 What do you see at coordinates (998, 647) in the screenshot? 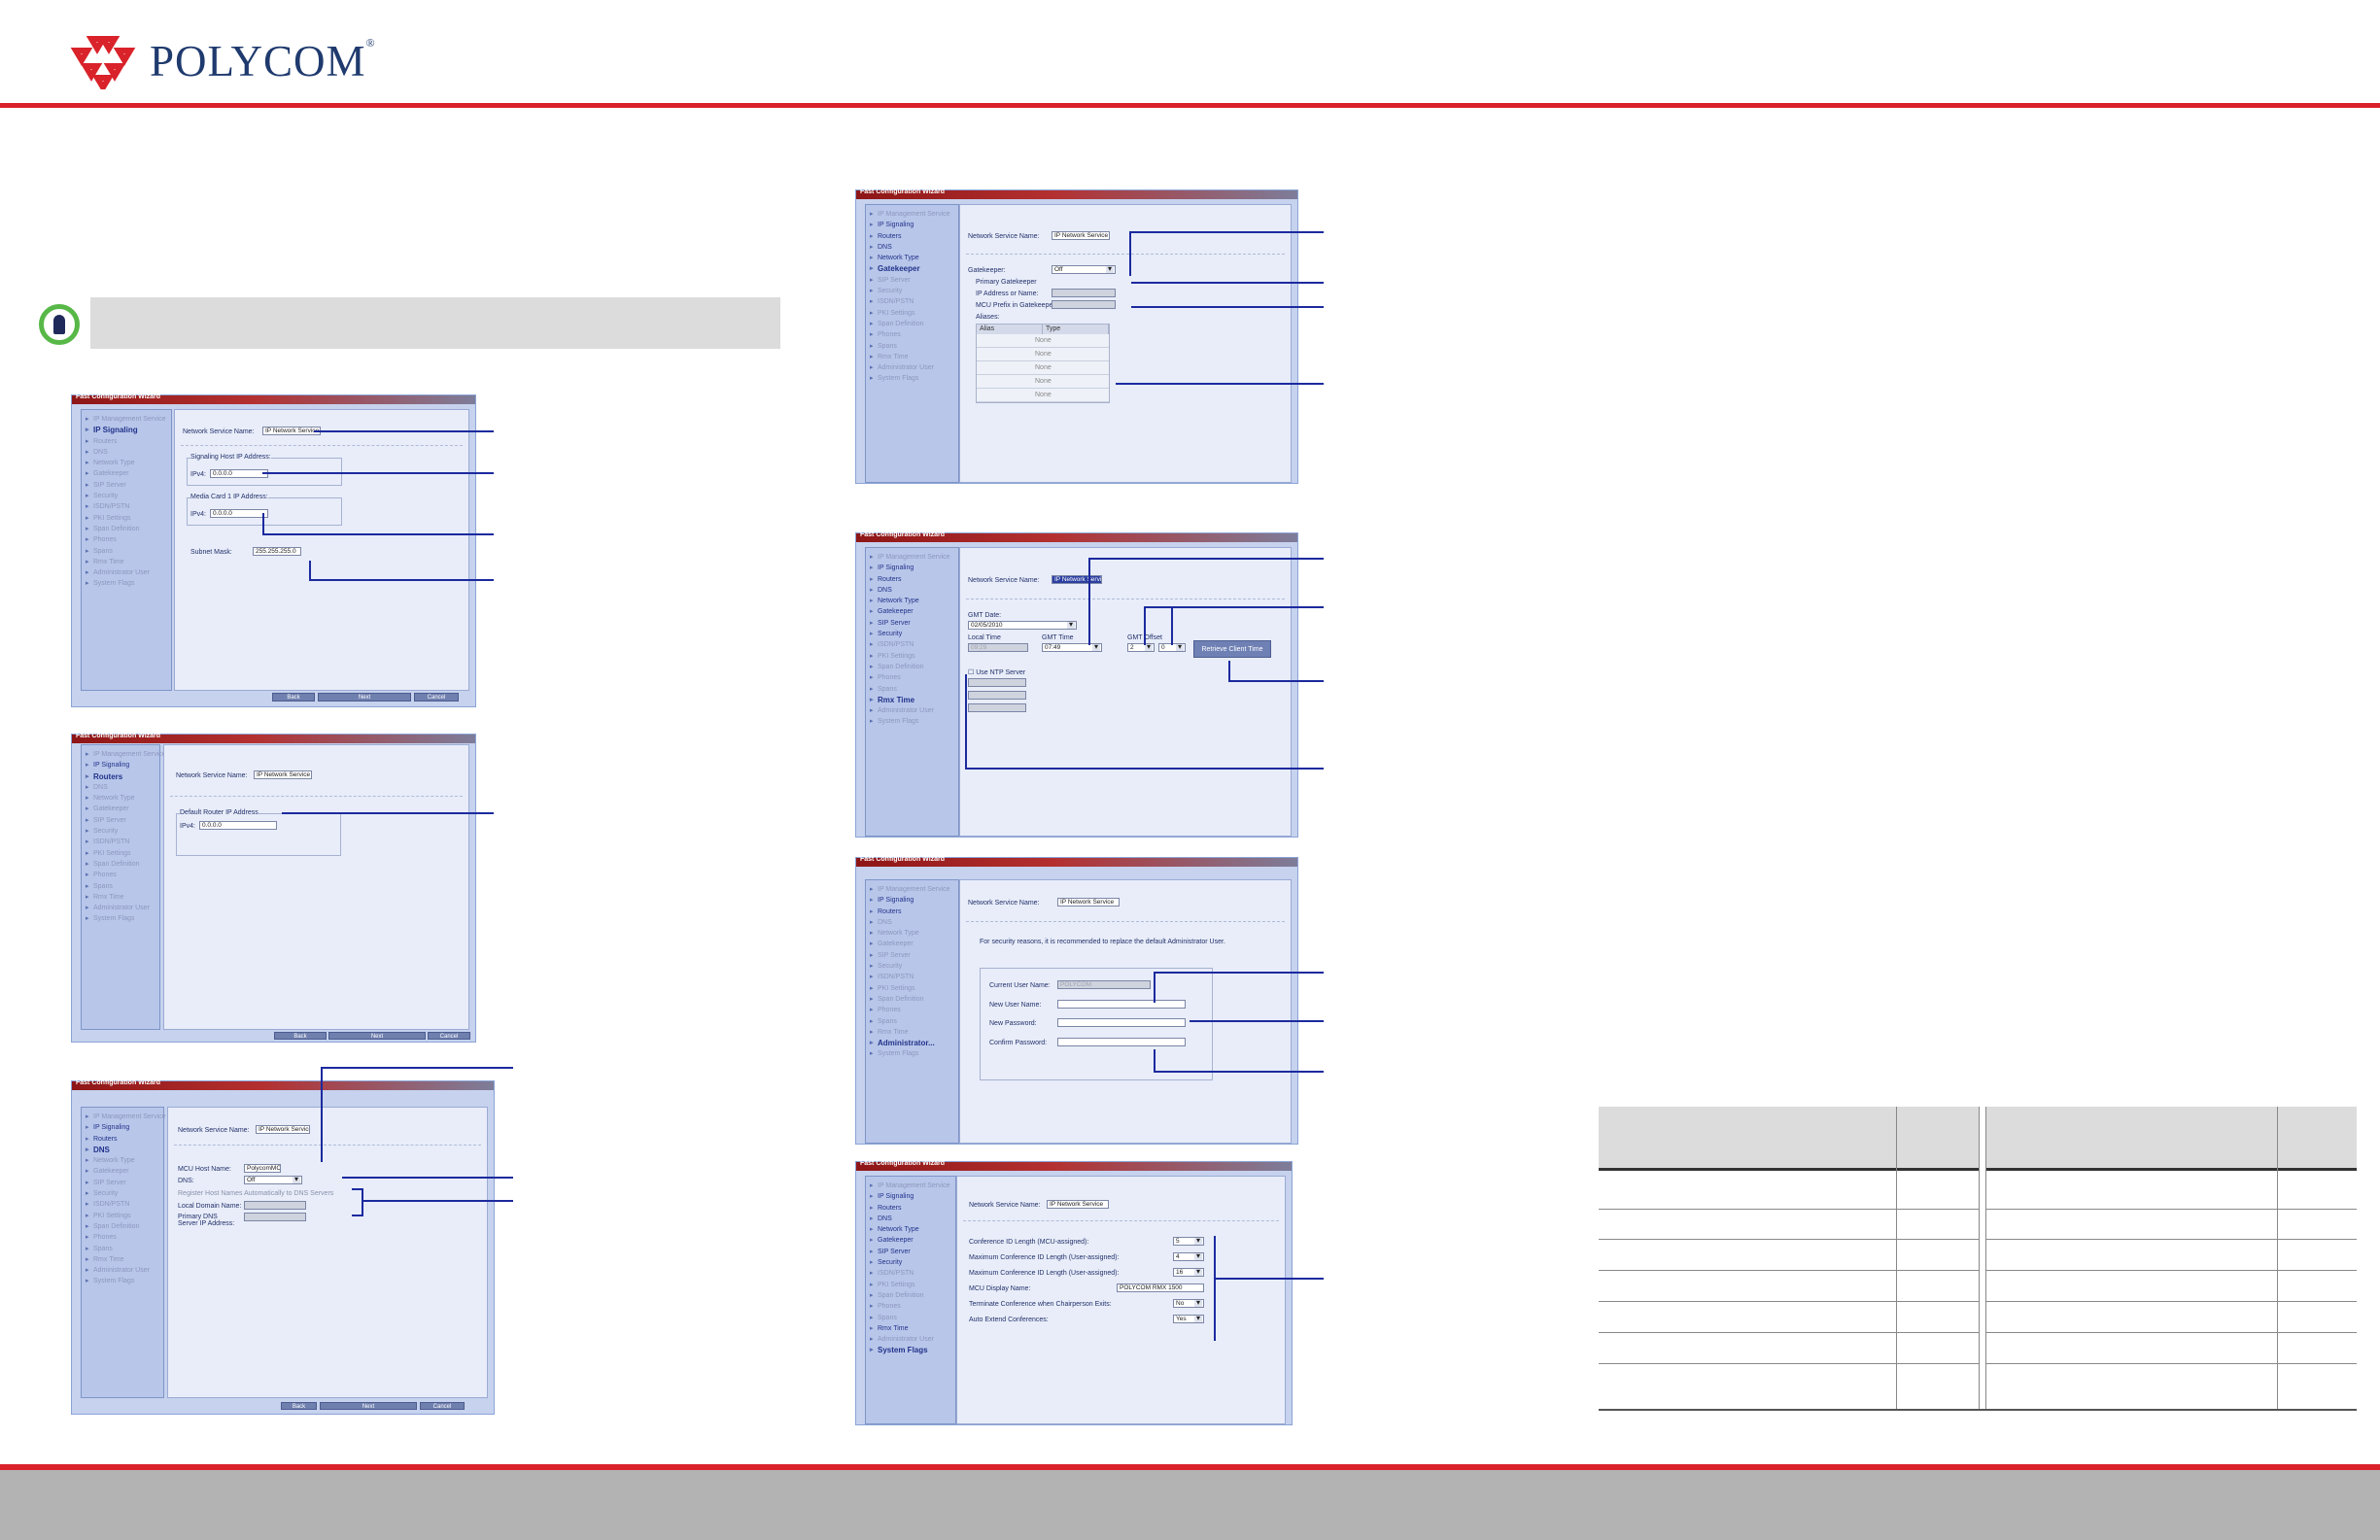
I see `local-time-field: 09:29` at bounding box center [998, 647].